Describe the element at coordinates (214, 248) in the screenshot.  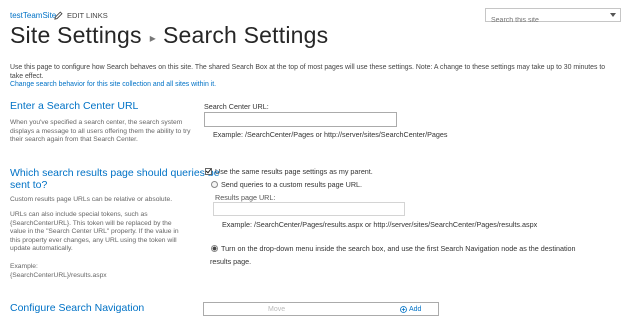
I see `dropdown-navigation-radio` at that location.